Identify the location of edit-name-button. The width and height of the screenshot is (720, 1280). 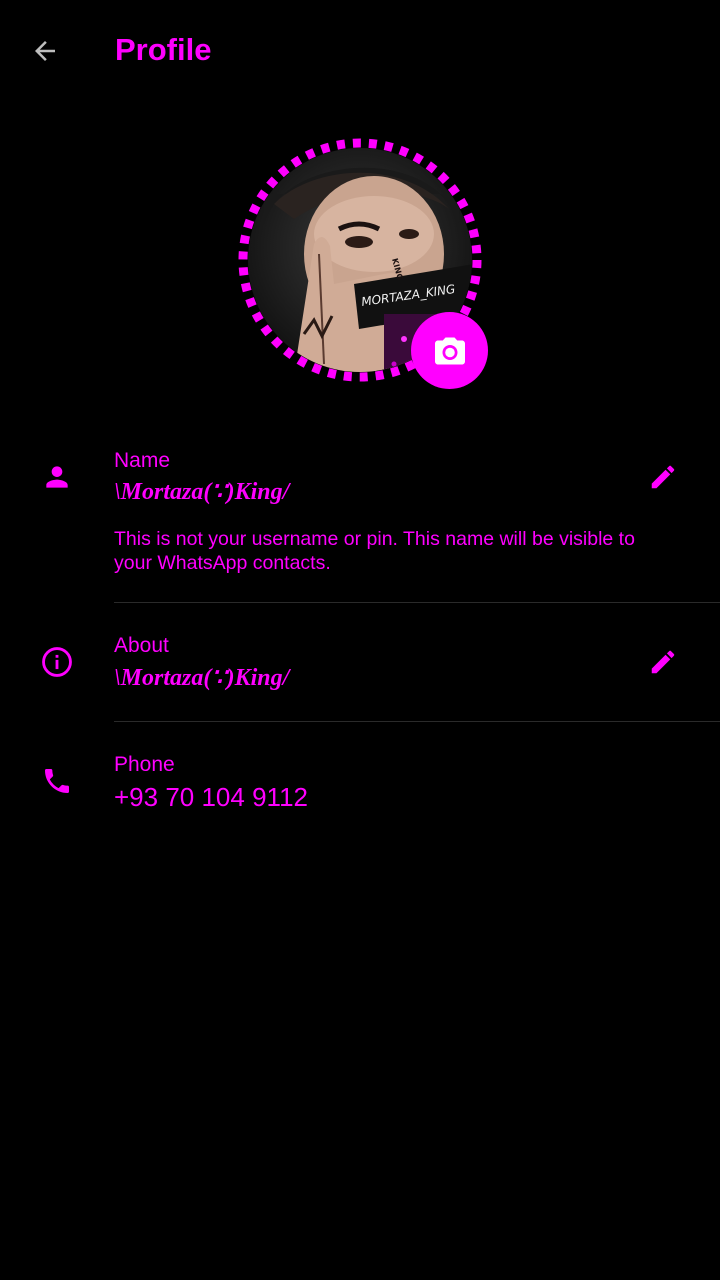
(663, 477).